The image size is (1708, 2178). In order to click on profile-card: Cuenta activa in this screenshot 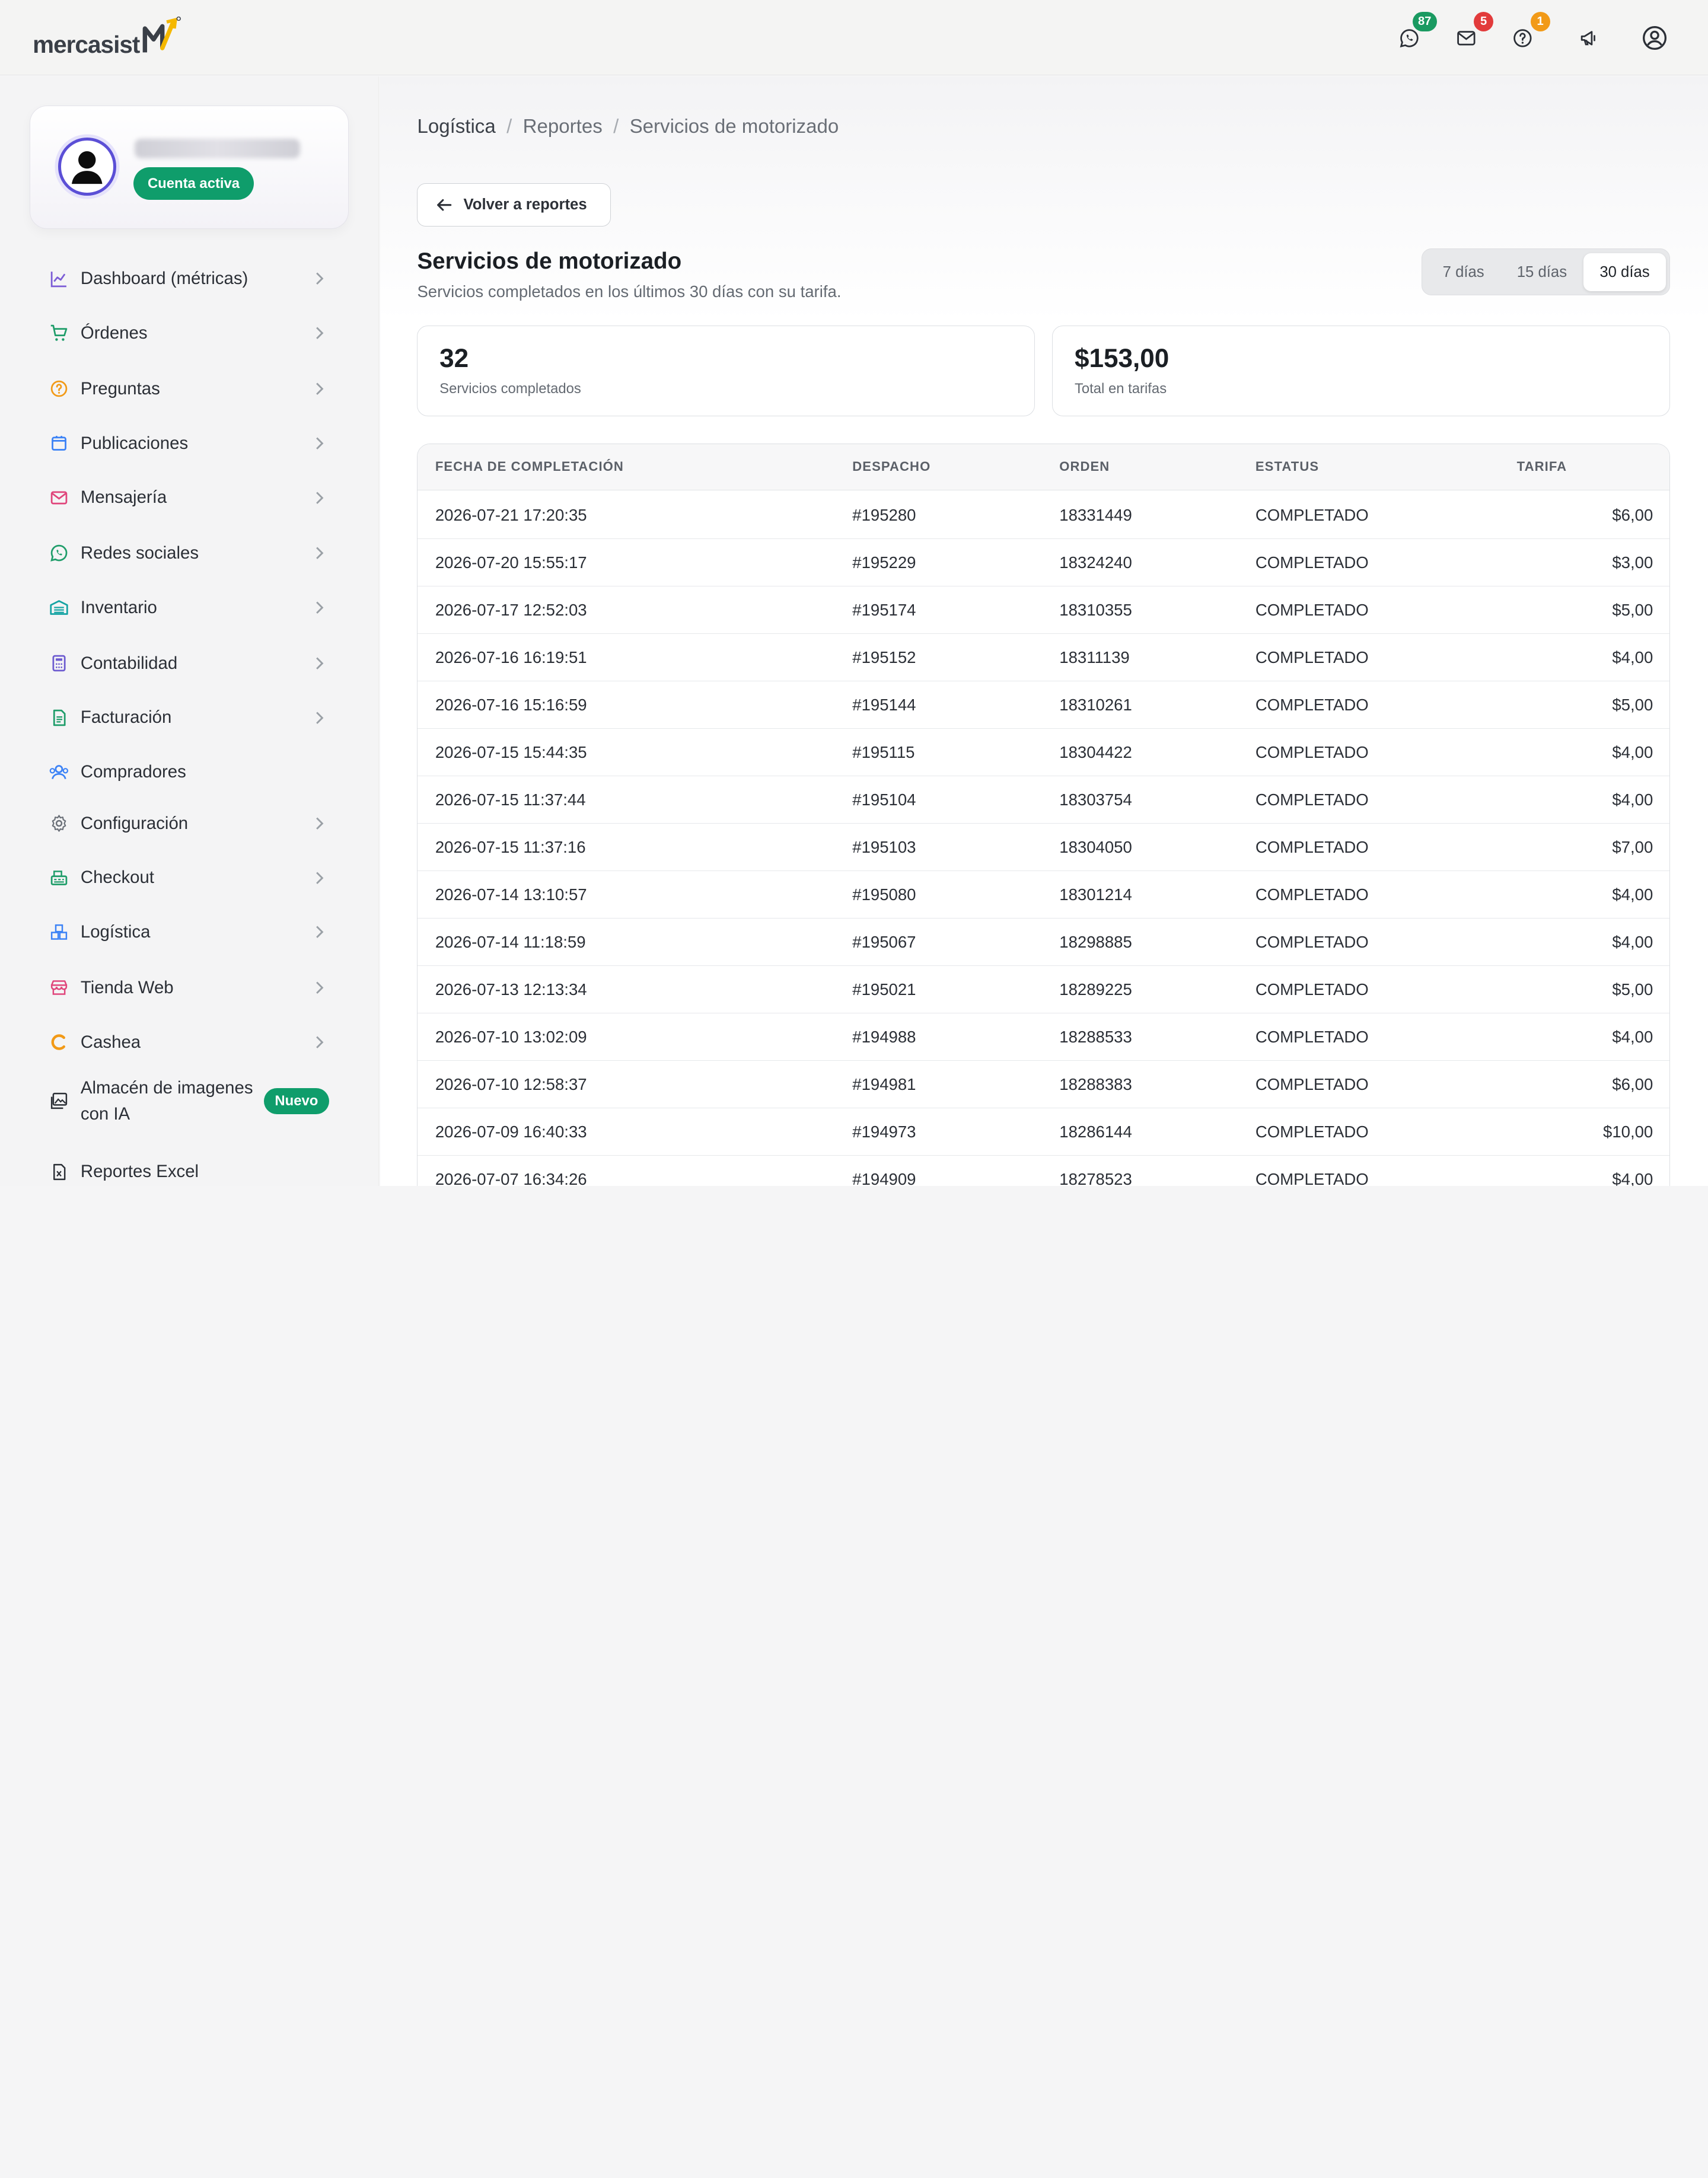, I will do `click(189, 167)`.